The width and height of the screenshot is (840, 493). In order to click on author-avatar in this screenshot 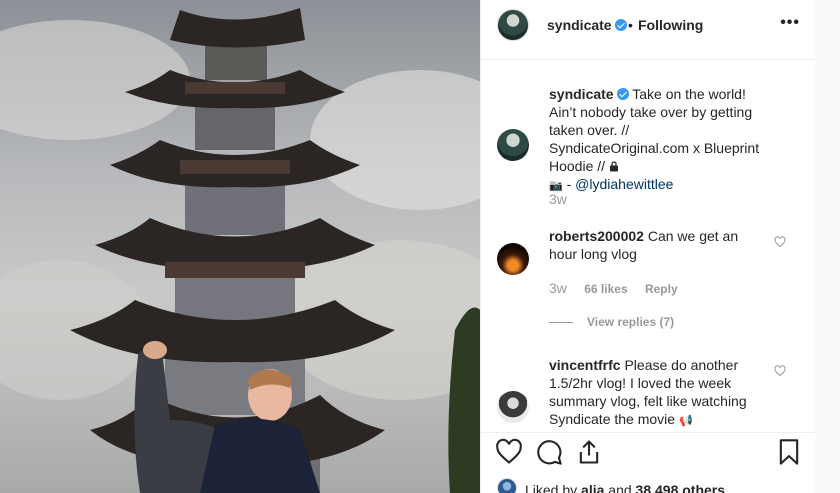, I will do `click(513, 25)`.